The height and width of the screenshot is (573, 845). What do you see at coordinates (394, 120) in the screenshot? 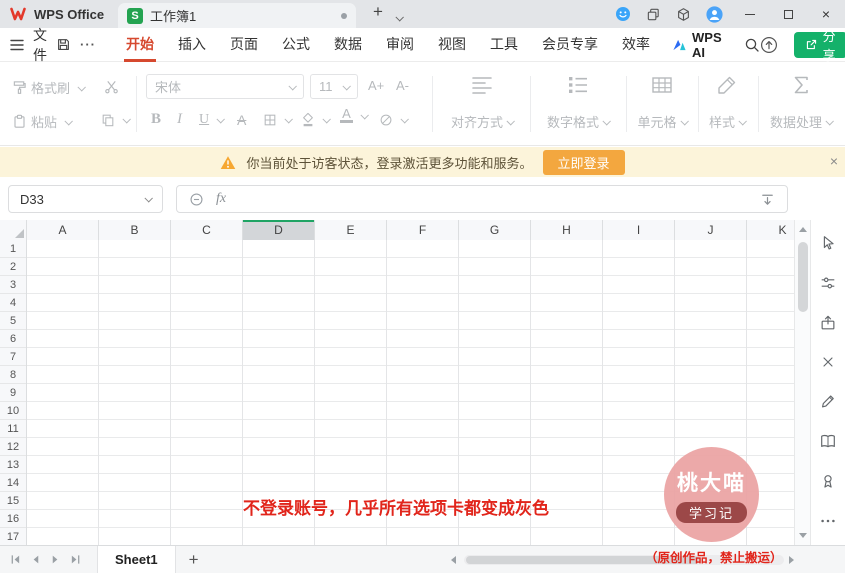
I see `clear-format-button` at bounding box center [394, 120].